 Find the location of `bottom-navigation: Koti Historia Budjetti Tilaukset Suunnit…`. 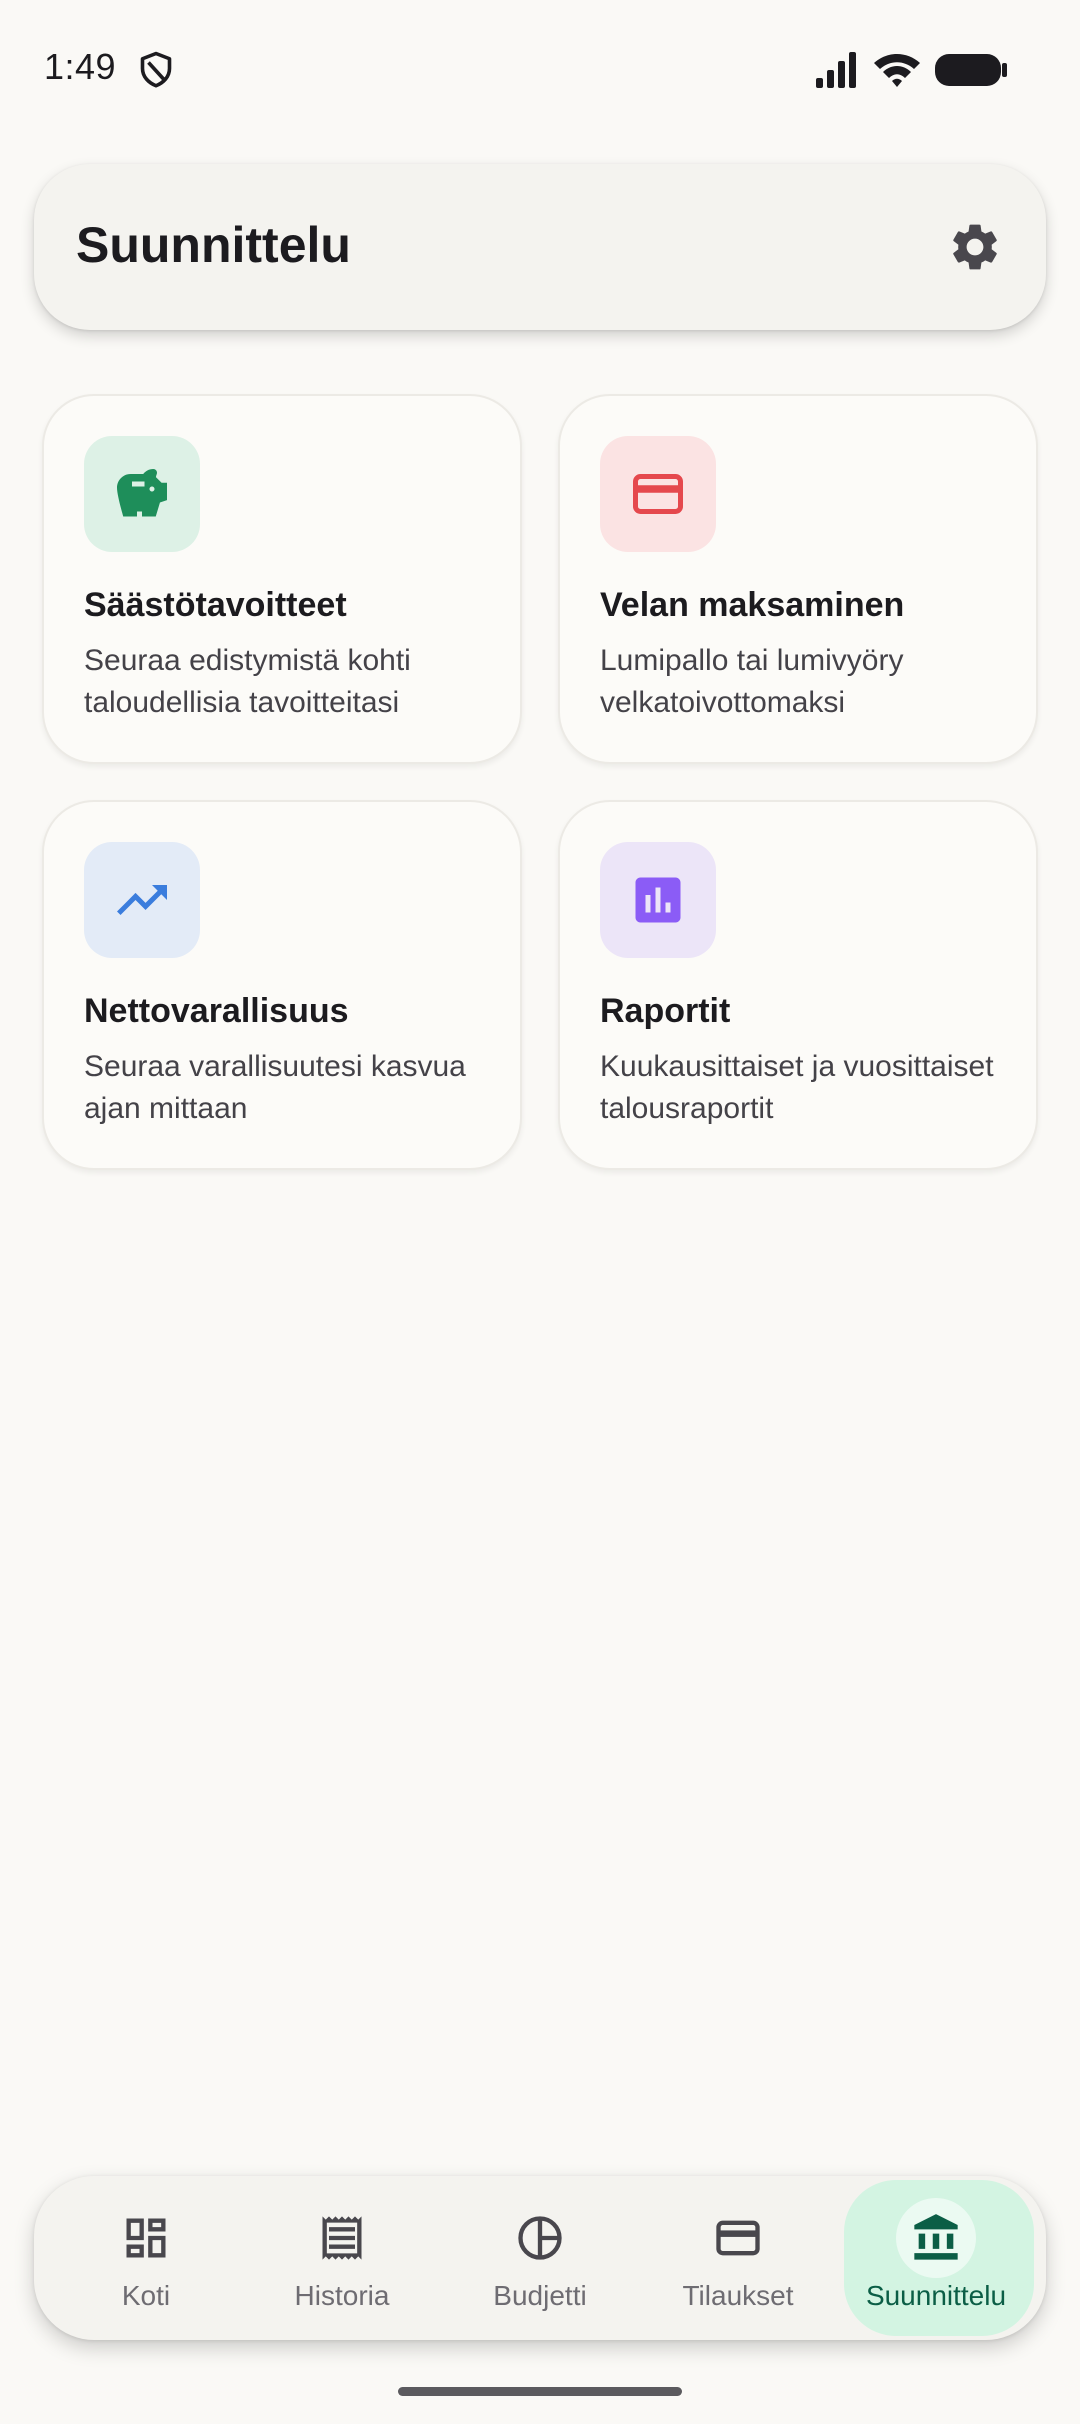

bottom-navigation: Koti Historia Budjetti Tilaukset Suunnit… is located at coordinates (540, 2258).